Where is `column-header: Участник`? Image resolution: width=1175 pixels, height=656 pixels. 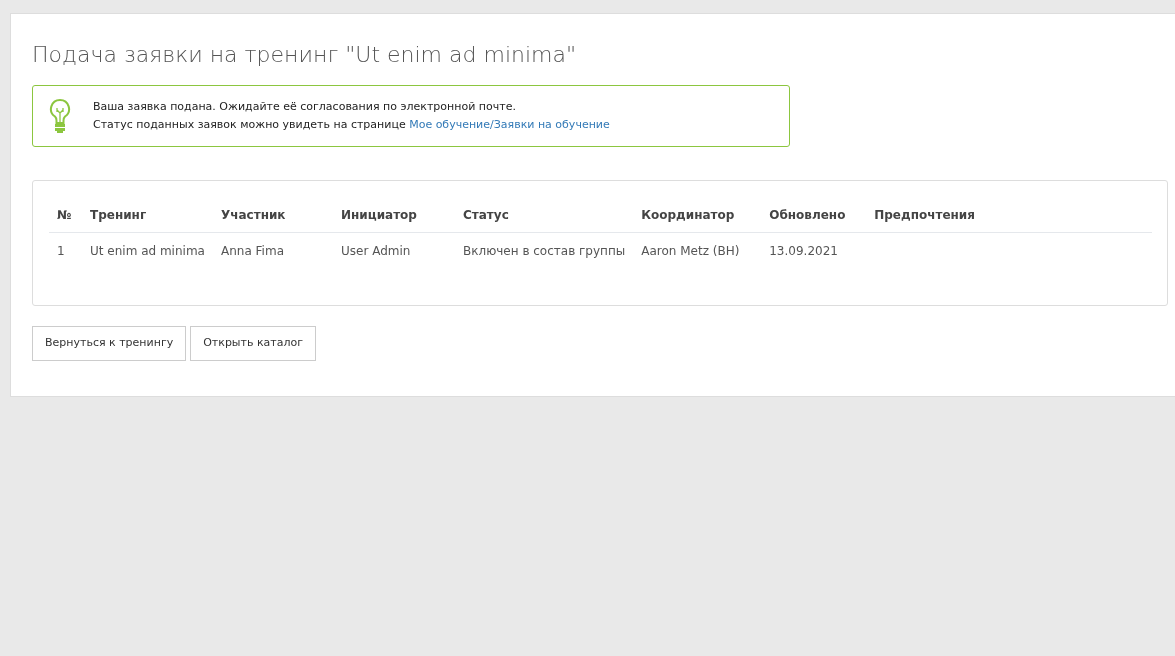 column-header: Участник is located at coordinates (273, 215).